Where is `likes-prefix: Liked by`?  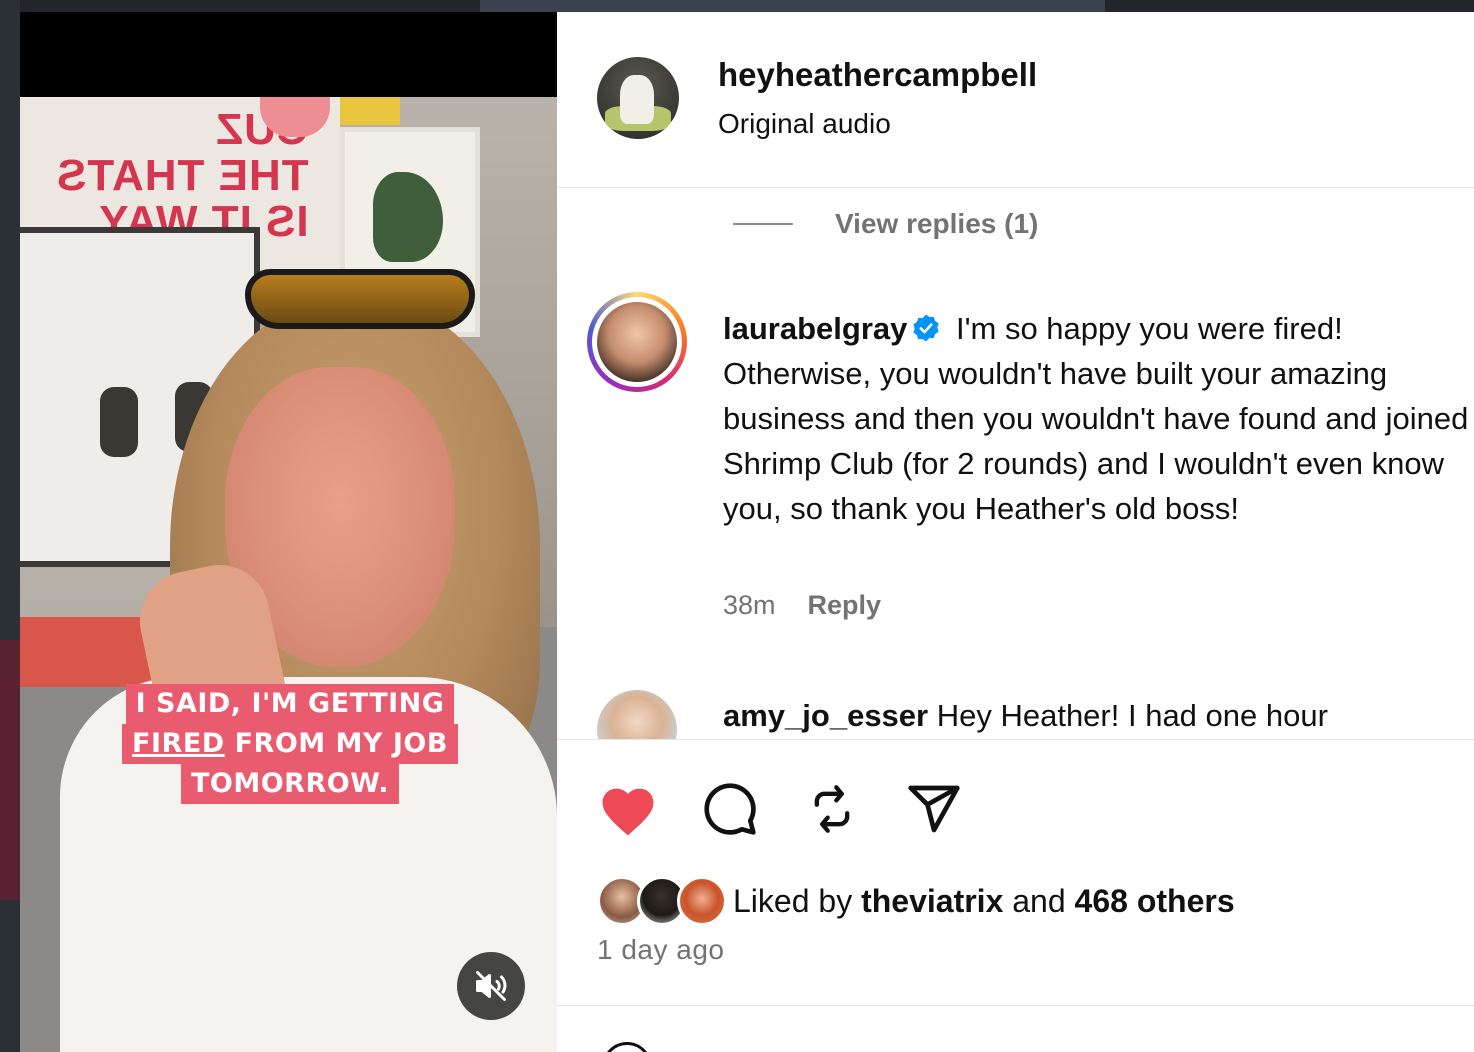 likes-prefix: Liked by is located at coordinates (797, 900).